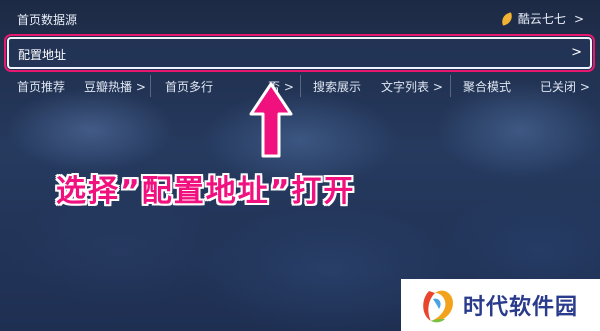 The width and height of the screenshot is (600, 331). Describe the element at coordinates (42, 55) in the screenshot. I see `config-address-label: 配置地址` at that location.